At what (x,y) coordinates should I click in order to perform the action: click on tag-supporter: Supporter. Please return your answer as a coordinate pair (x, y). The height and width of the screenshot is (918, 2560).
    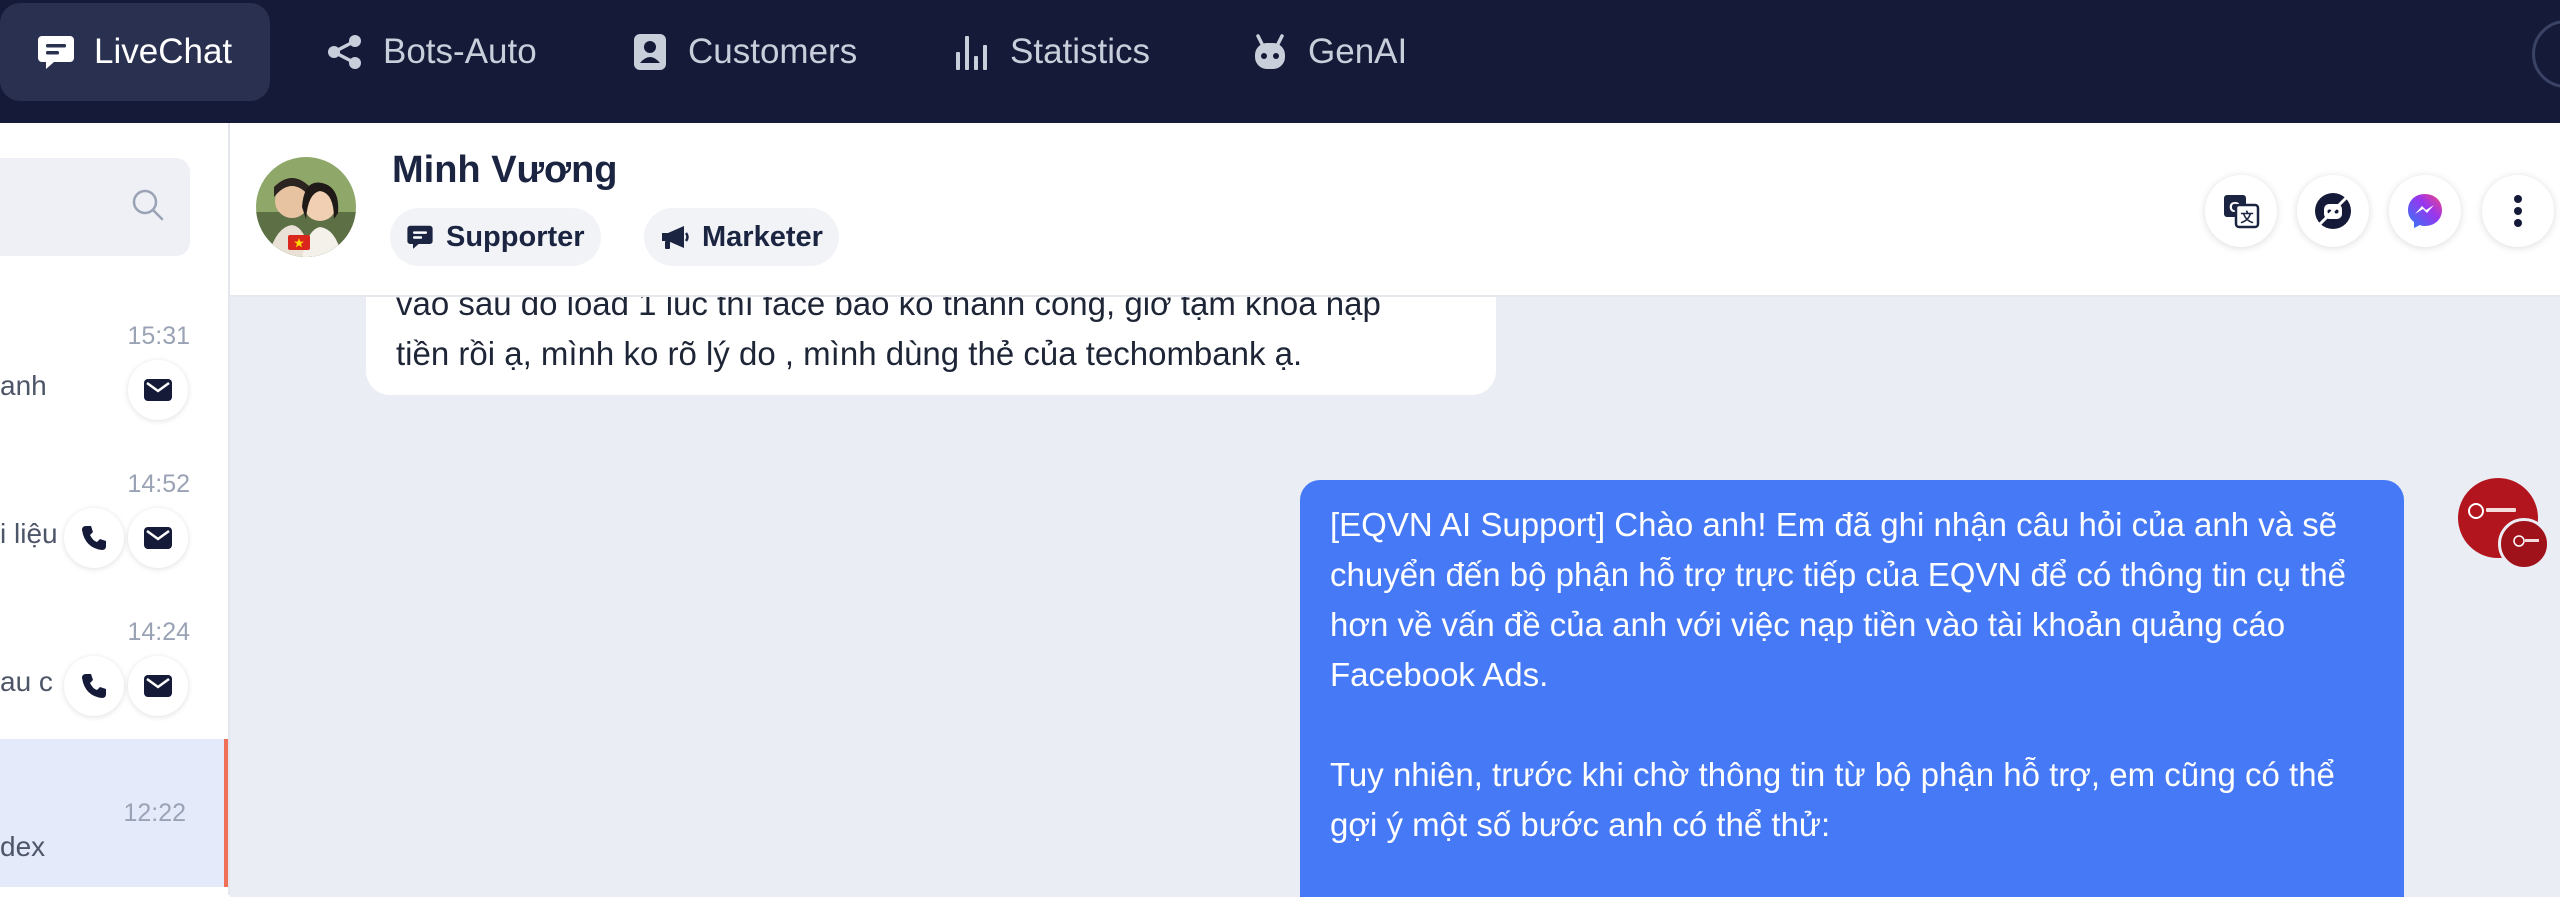
    Looking at the image, I should click on (495, 237).